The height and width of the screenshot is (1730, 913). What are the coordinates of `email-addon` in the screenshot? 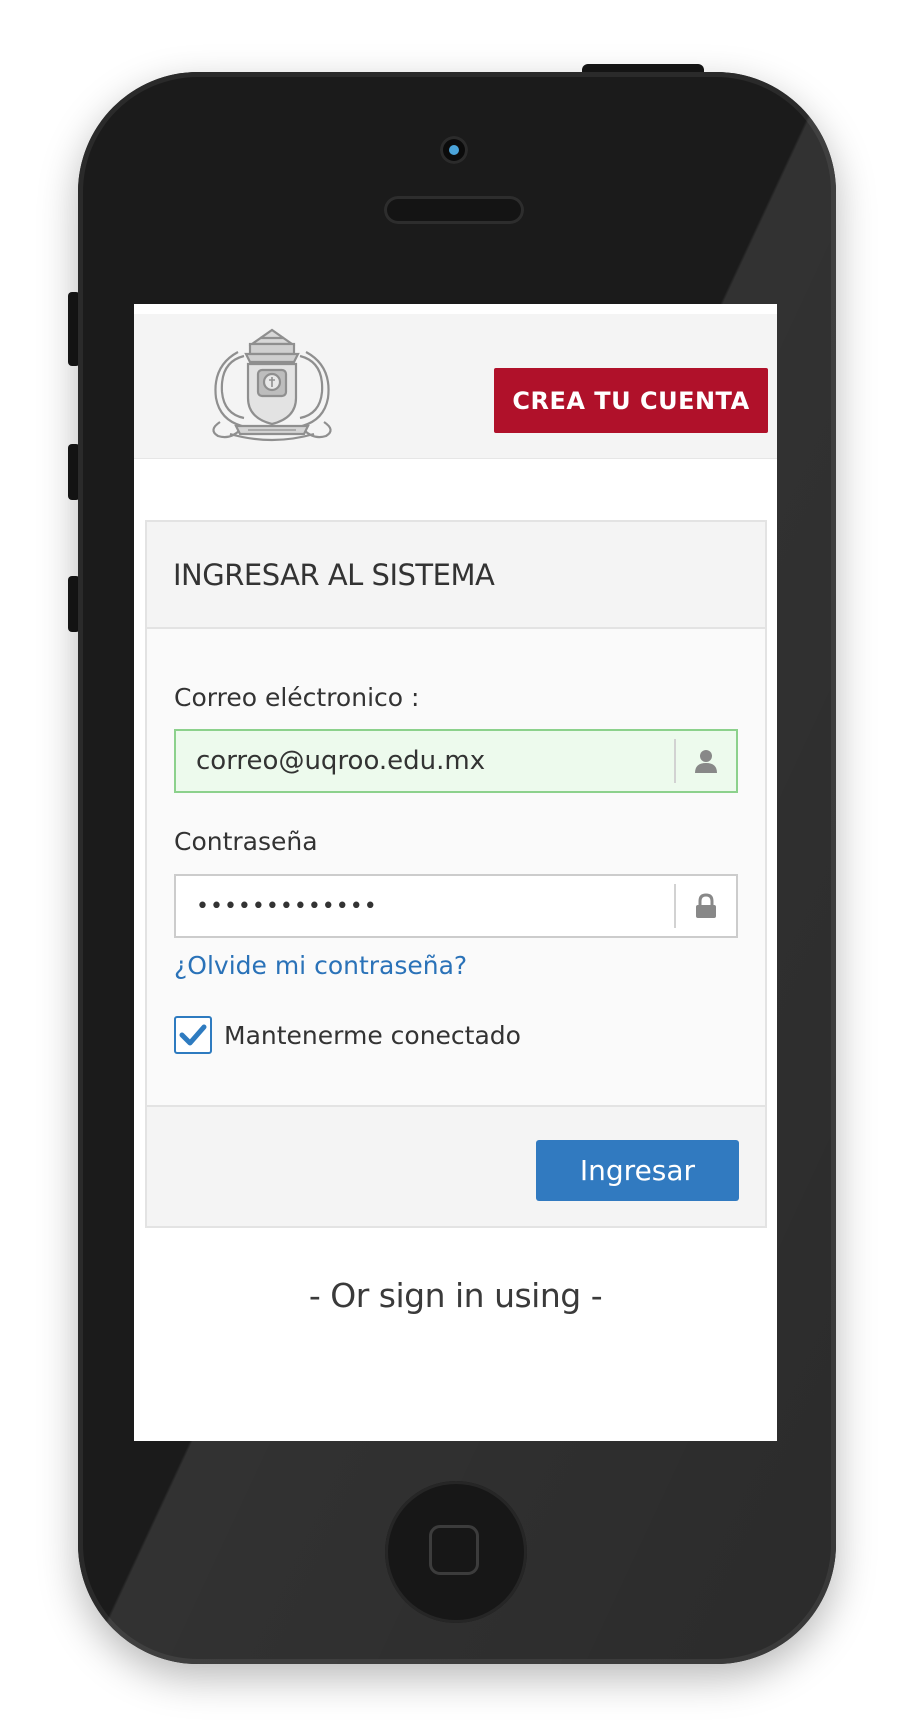 It's located at (705, 761).